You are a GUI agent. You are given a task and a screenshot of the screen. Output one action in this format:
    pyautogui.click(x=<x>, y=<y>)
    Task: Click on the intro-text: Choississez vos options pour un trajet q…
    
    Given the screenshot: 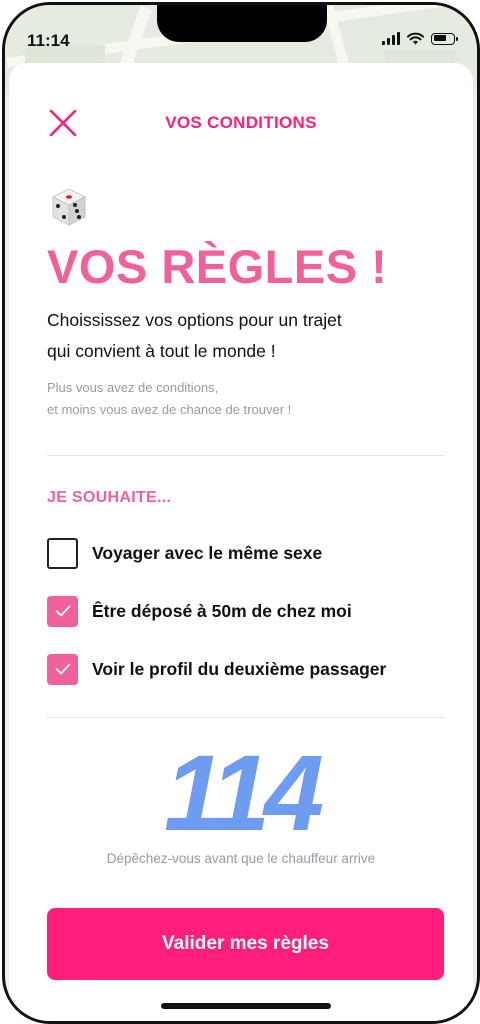 What is the action you would take?
    pyautogui.click(x=237, y=336)
    